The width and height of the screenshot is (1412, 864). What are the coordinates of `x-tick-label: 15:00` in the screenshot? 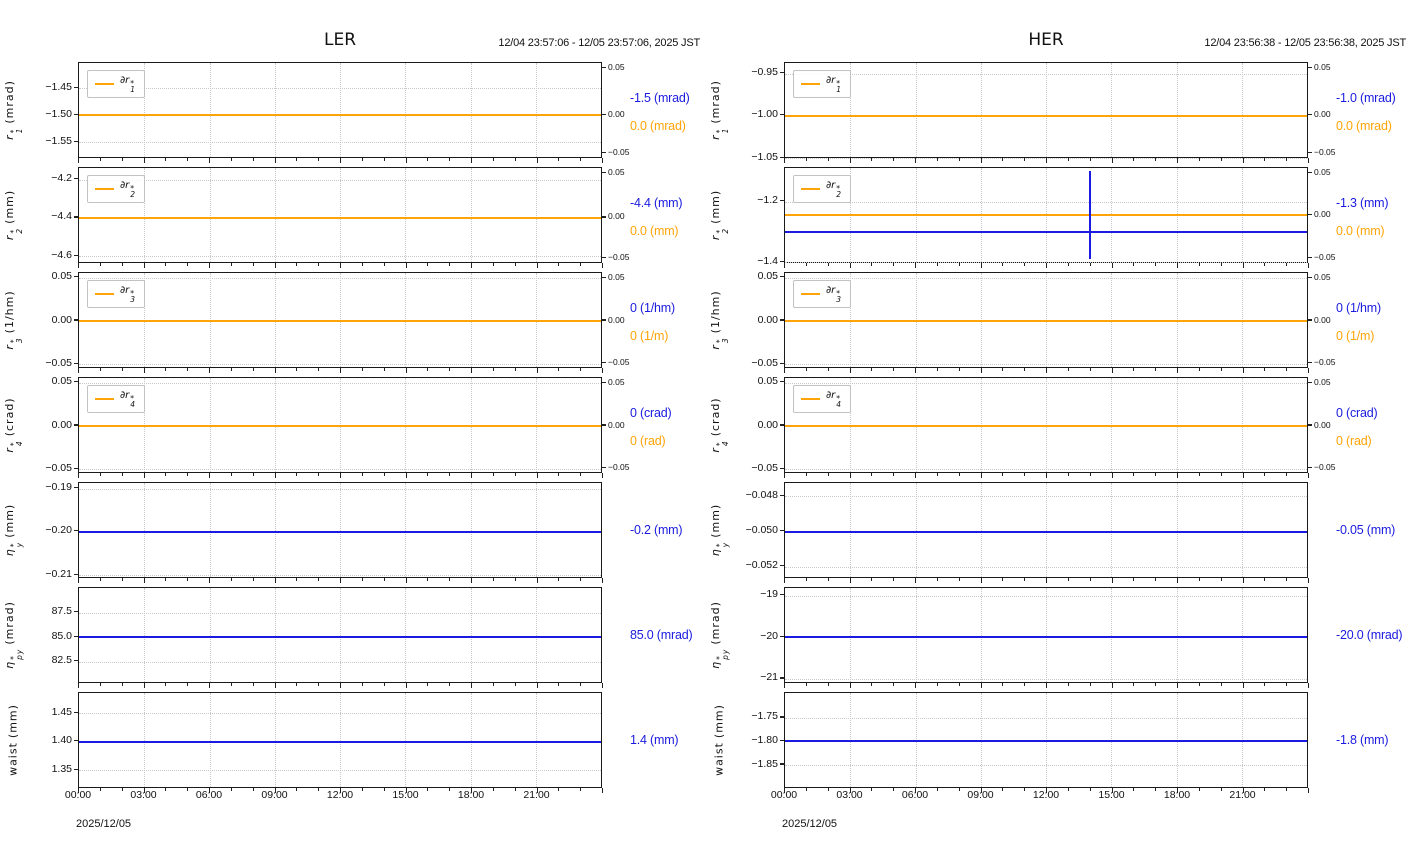 It's located at (405, 795).